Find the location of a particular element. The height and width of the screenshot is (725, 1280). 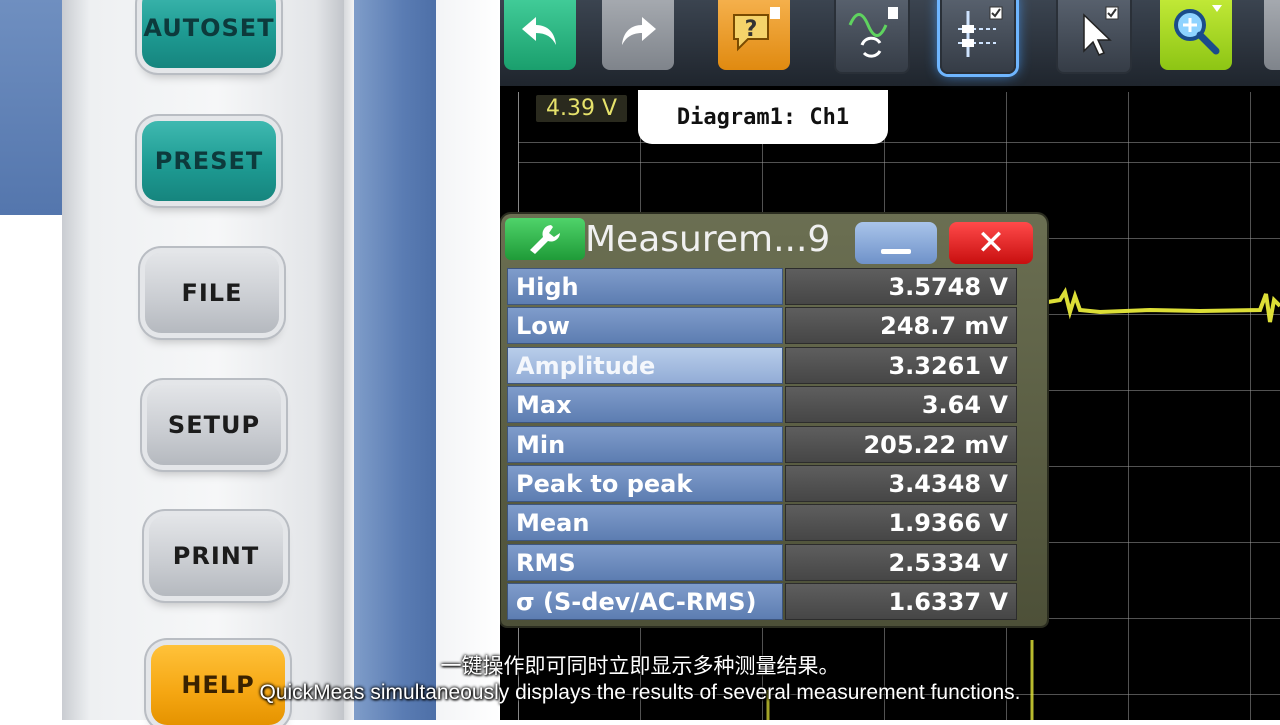

measurement-row: Mean 1.9366 V is located at coordinates (763, 523).